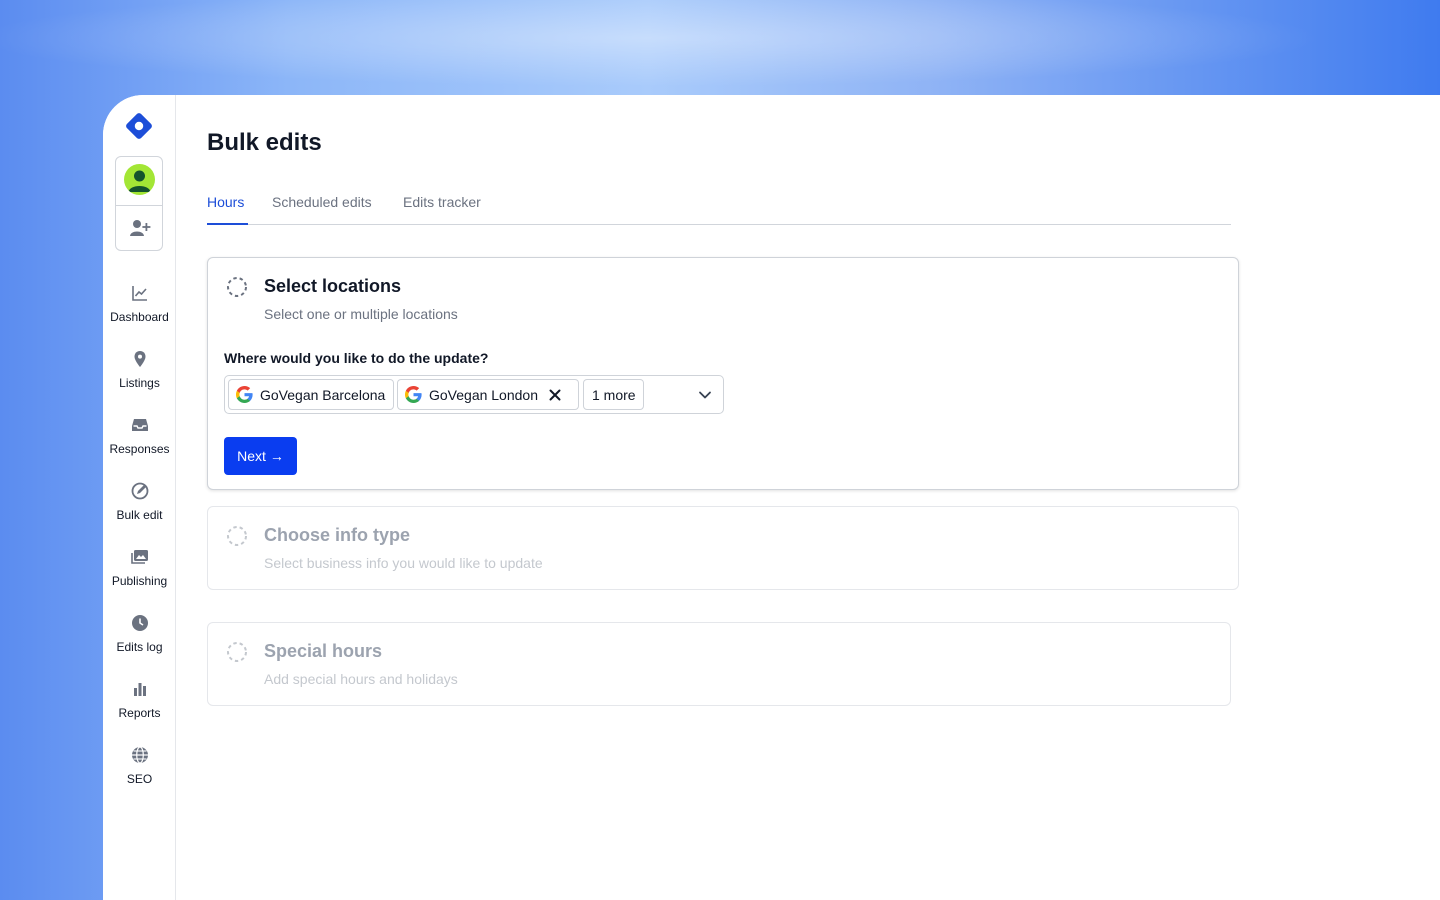 The width and height of the screenshot is (1440, 900). I want to click on bar-chart-icon, so click(139, 689).